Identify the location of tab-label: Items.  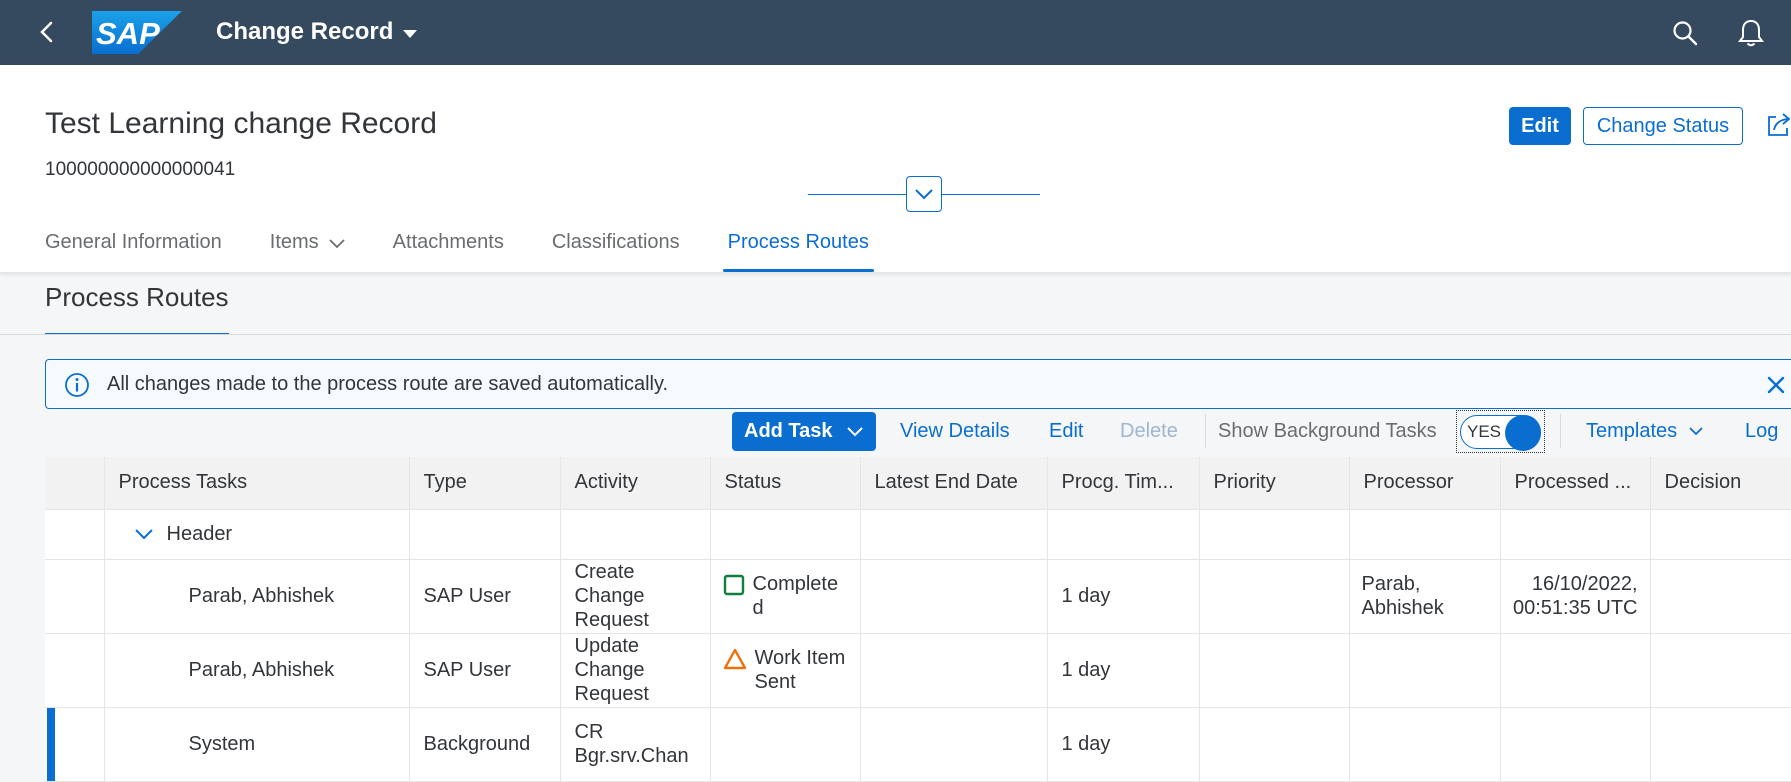
(294, 242).